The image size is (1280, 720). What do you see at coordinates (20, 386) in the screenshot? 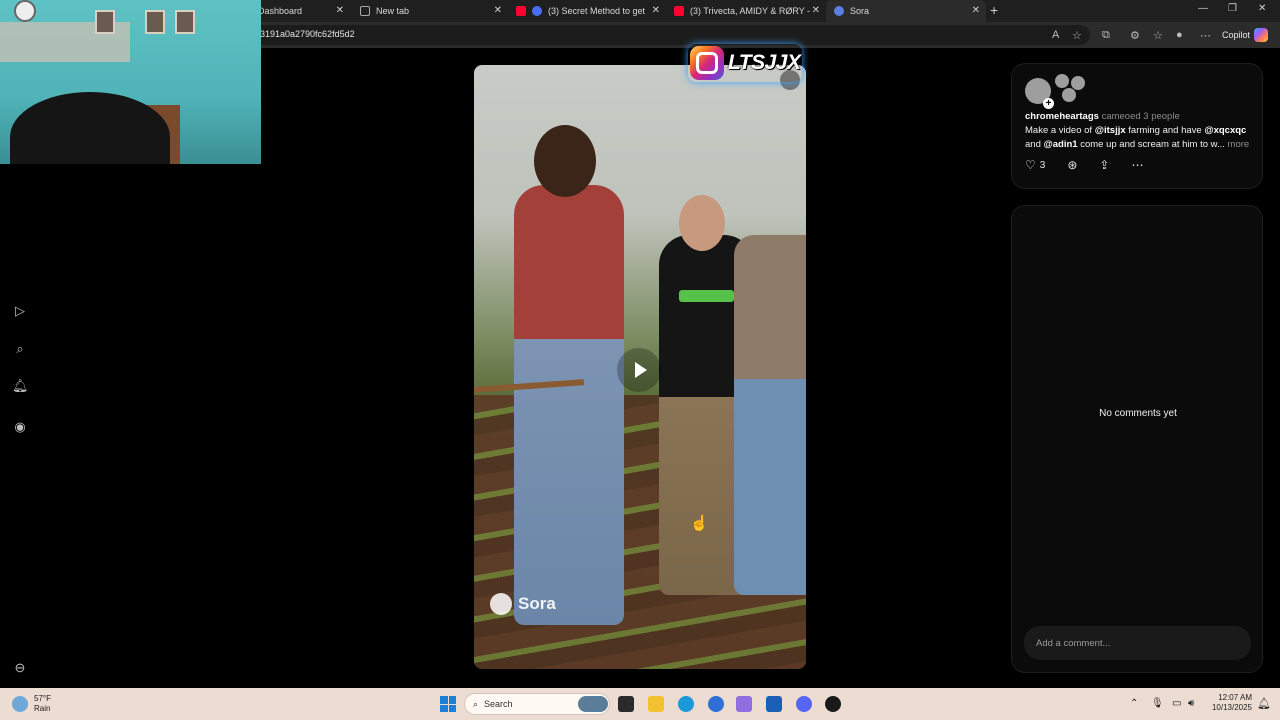
I see `bell-icon: 🔔︎` at bounding box center [20, 386].